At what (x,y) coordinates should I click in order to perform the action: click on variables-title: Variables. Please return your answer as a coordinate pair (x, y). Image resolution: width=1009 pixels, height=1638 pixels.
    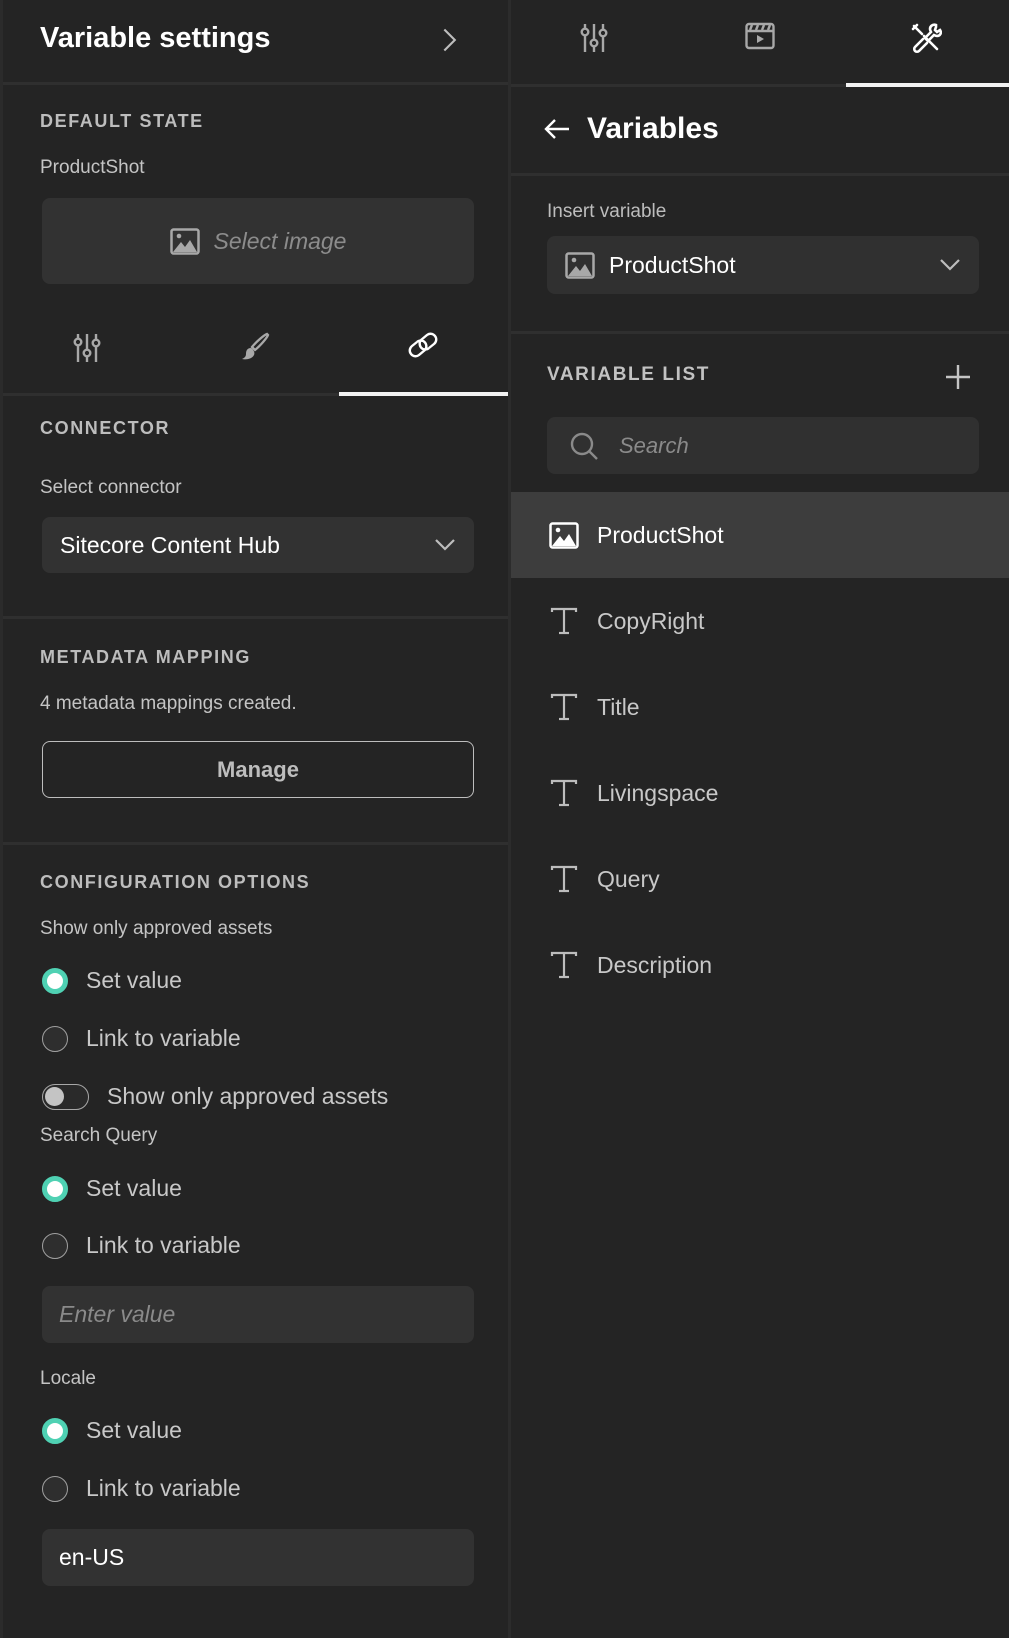
    Looking at the image, I should click on (653, 128).